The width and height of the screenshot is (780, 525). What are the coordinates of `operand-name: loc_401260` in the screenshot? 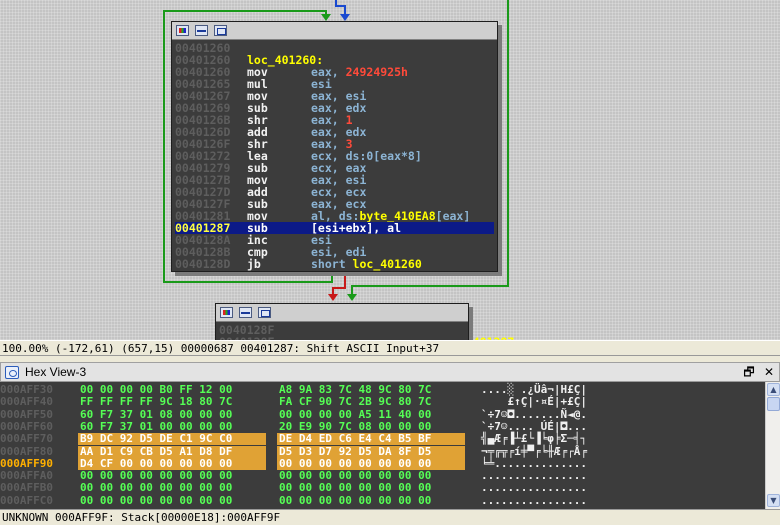 It's located at (387, 264).